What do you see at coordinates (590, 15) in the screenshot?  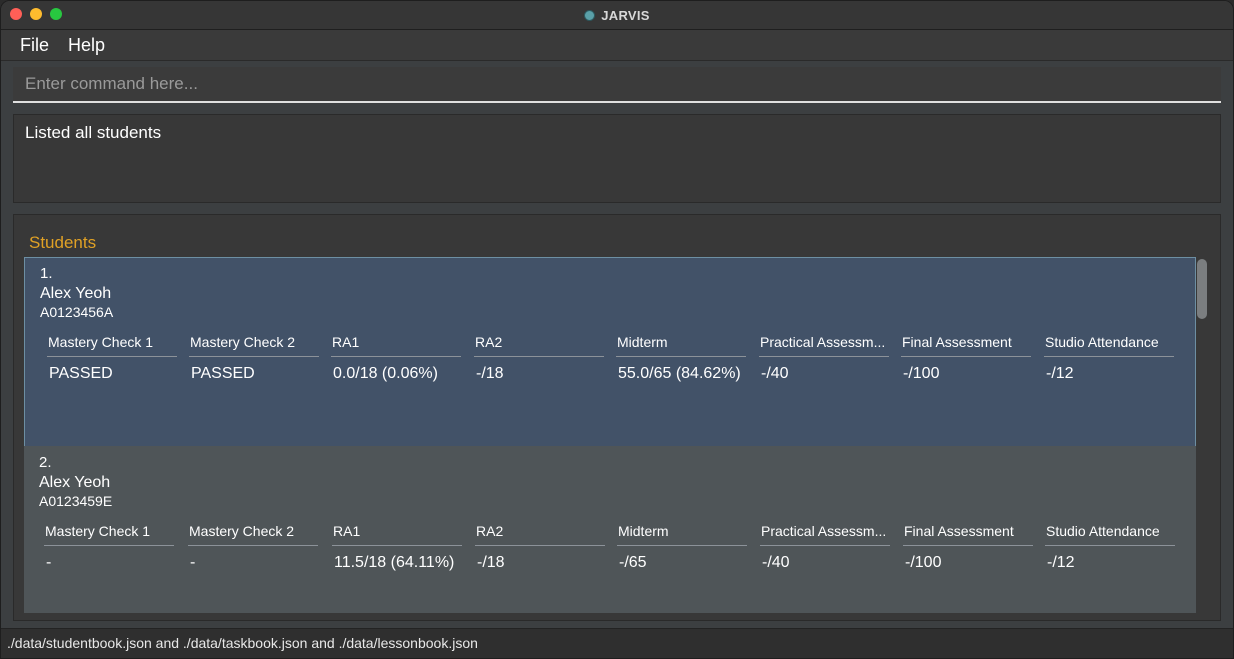 I see `app-icon` at bounding box center [590, 15].